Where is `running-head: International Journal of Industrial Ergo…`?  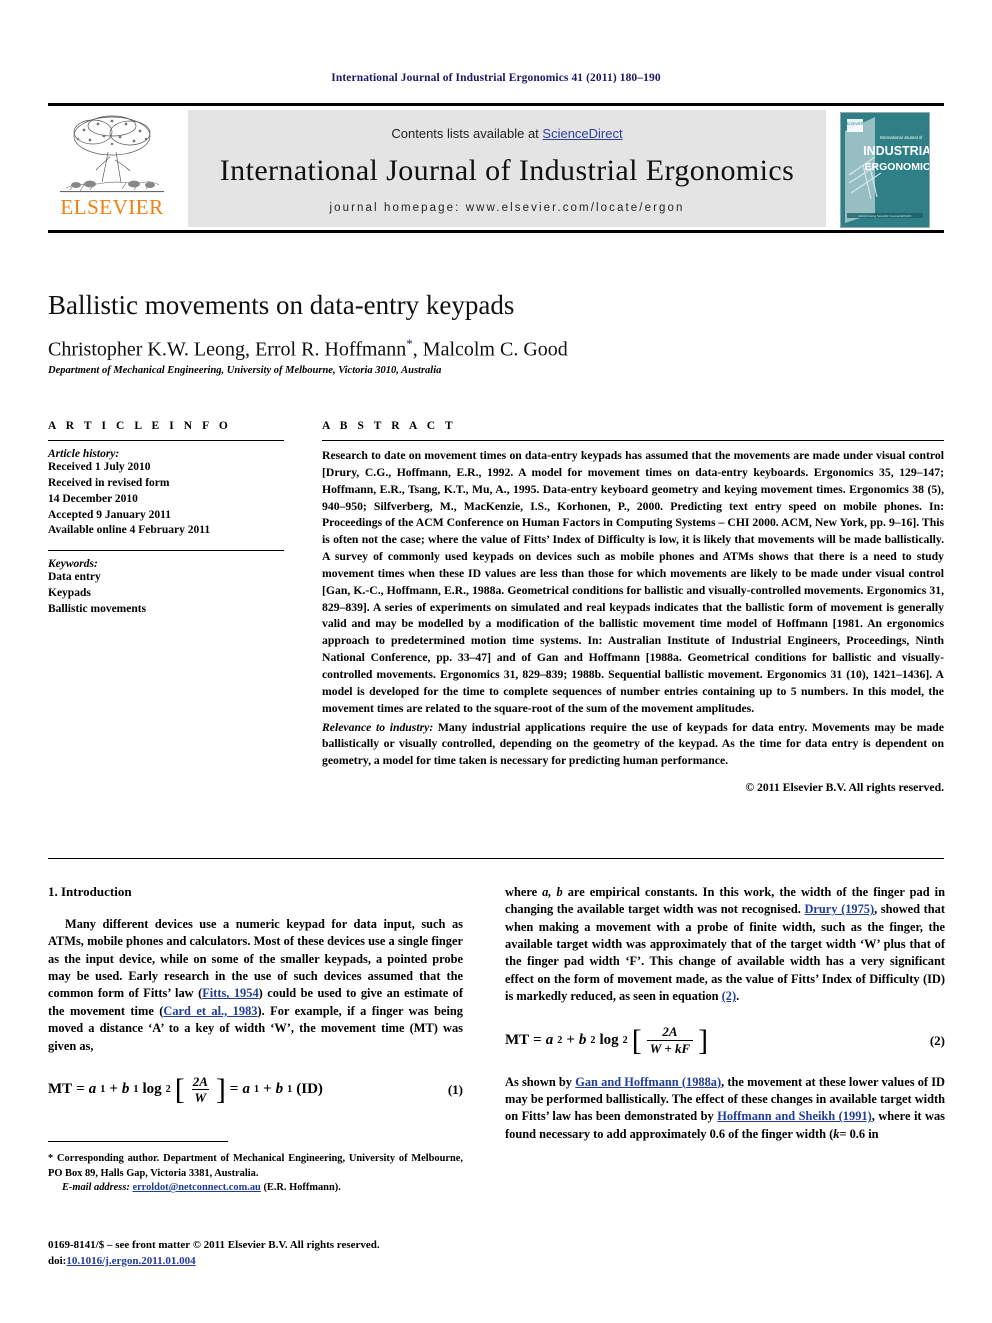 running-head: International Journal of Industrial Ergo… is located at coordinates (496, 78).